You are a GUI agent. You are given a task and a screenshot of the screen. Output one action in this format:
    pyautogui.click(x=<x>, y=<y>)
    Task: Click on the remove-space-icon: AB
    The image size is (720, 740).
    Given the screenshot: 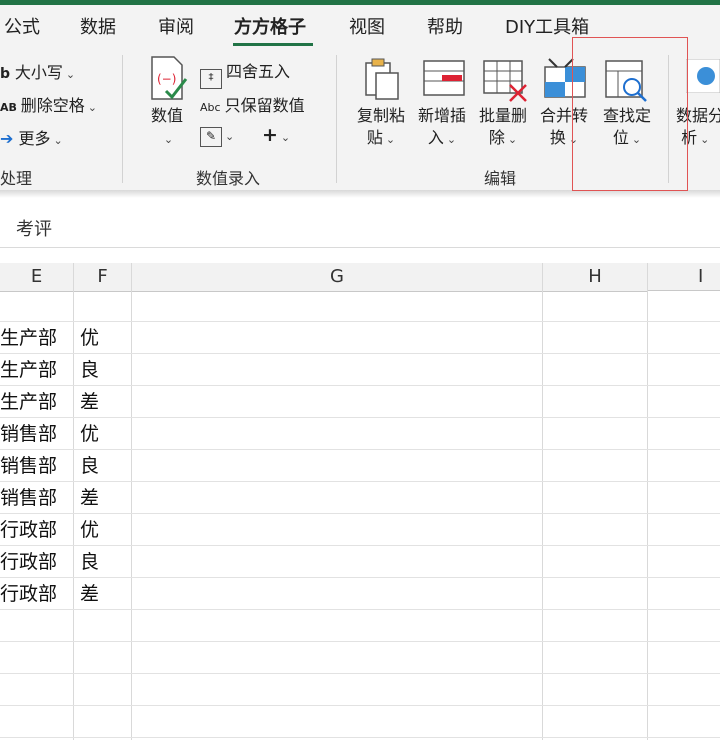 What is the action you would take?
    pyautogui.click(x=10, y=107)
    